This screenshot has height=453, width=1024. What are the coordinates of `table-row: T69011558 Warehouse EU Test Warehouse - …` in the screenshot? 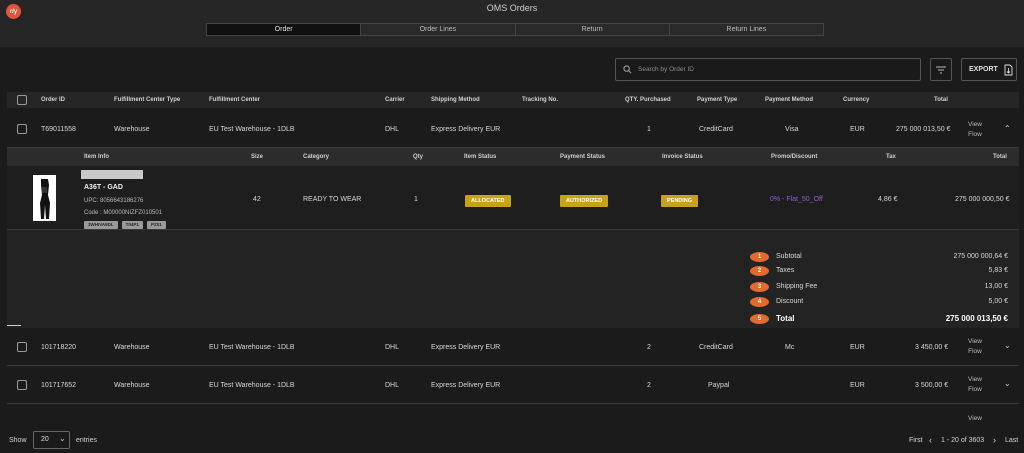 It's located at (513, 130).